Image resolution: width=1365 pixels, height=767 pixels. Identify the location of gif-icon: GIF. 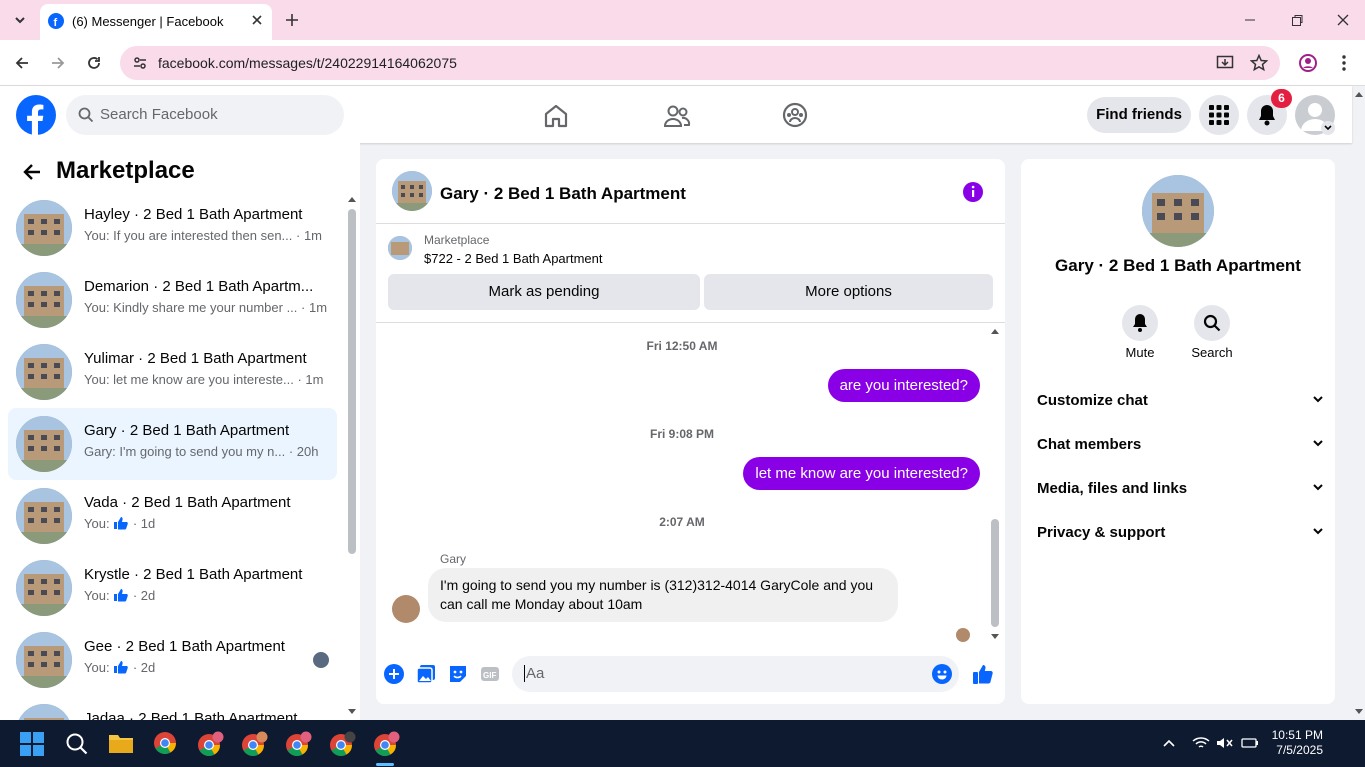
(490, 674).